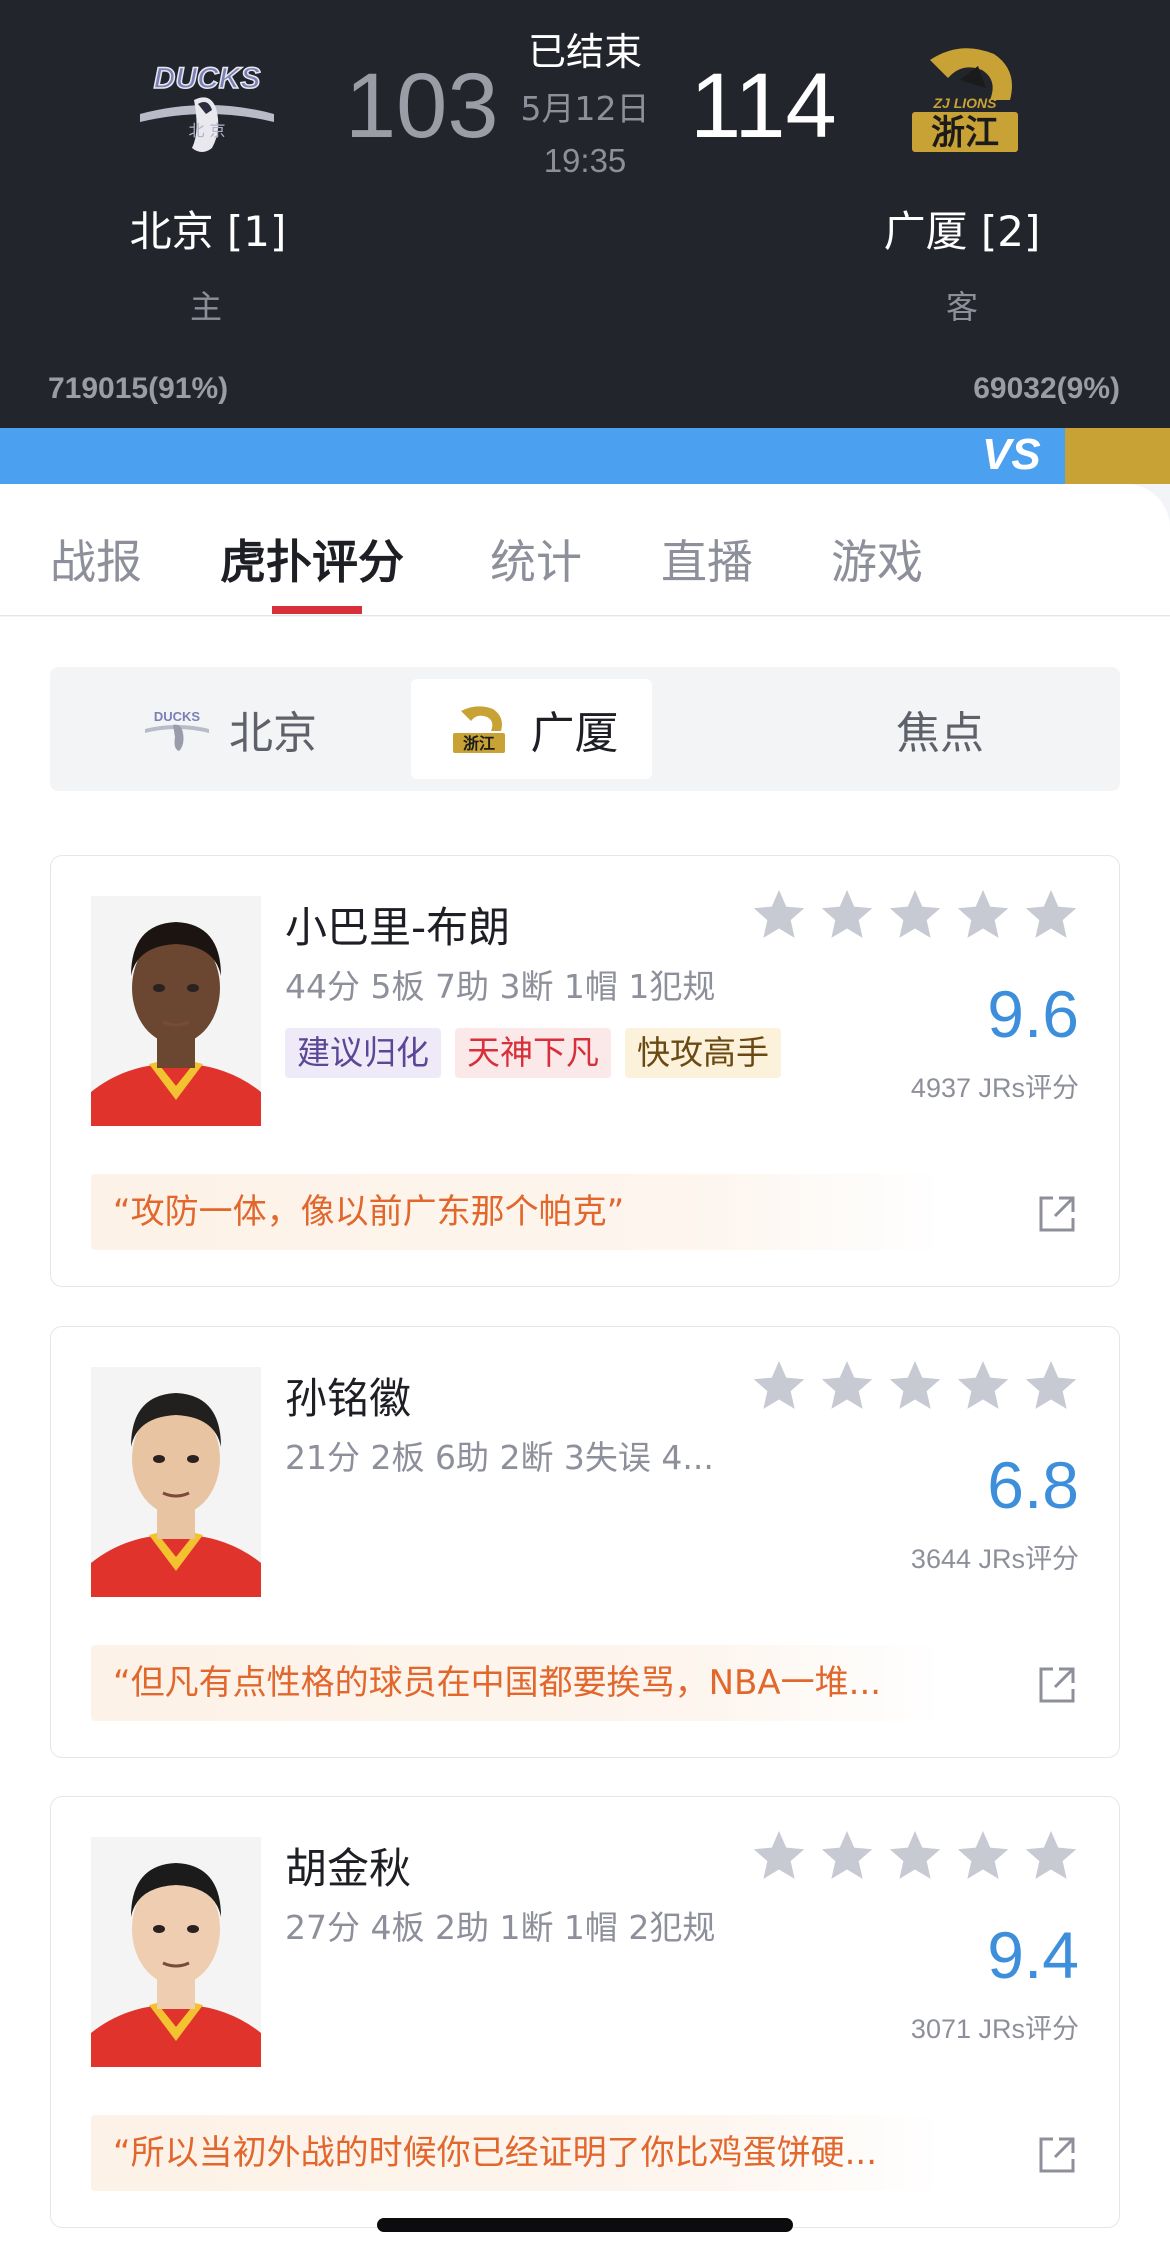 The width and height of the screenshot is (1170, 2259). Describe the element at coordinates (312, 559) in the screenshot. I see `tab-hupu-rating: 虎扑评分` at that location.